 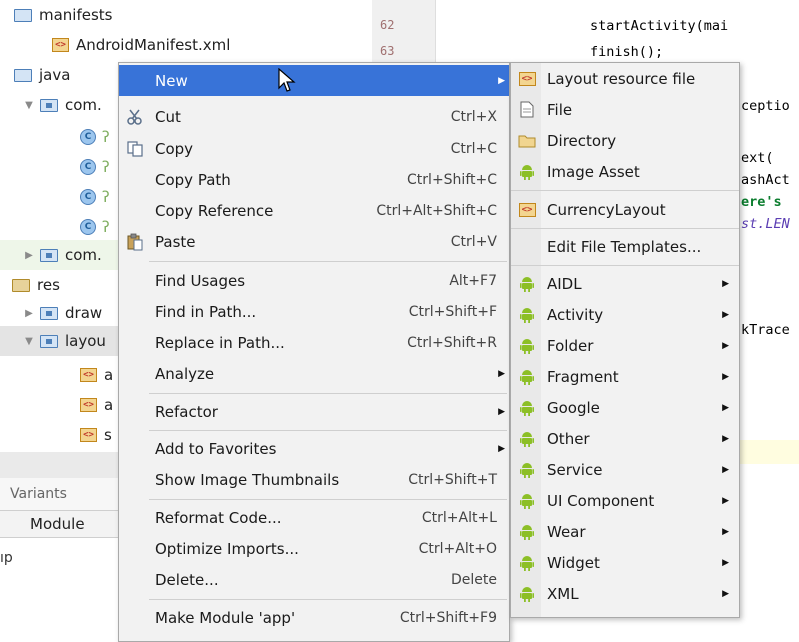 I want to click on tree-node-label: s, so click(x=108, y=435).